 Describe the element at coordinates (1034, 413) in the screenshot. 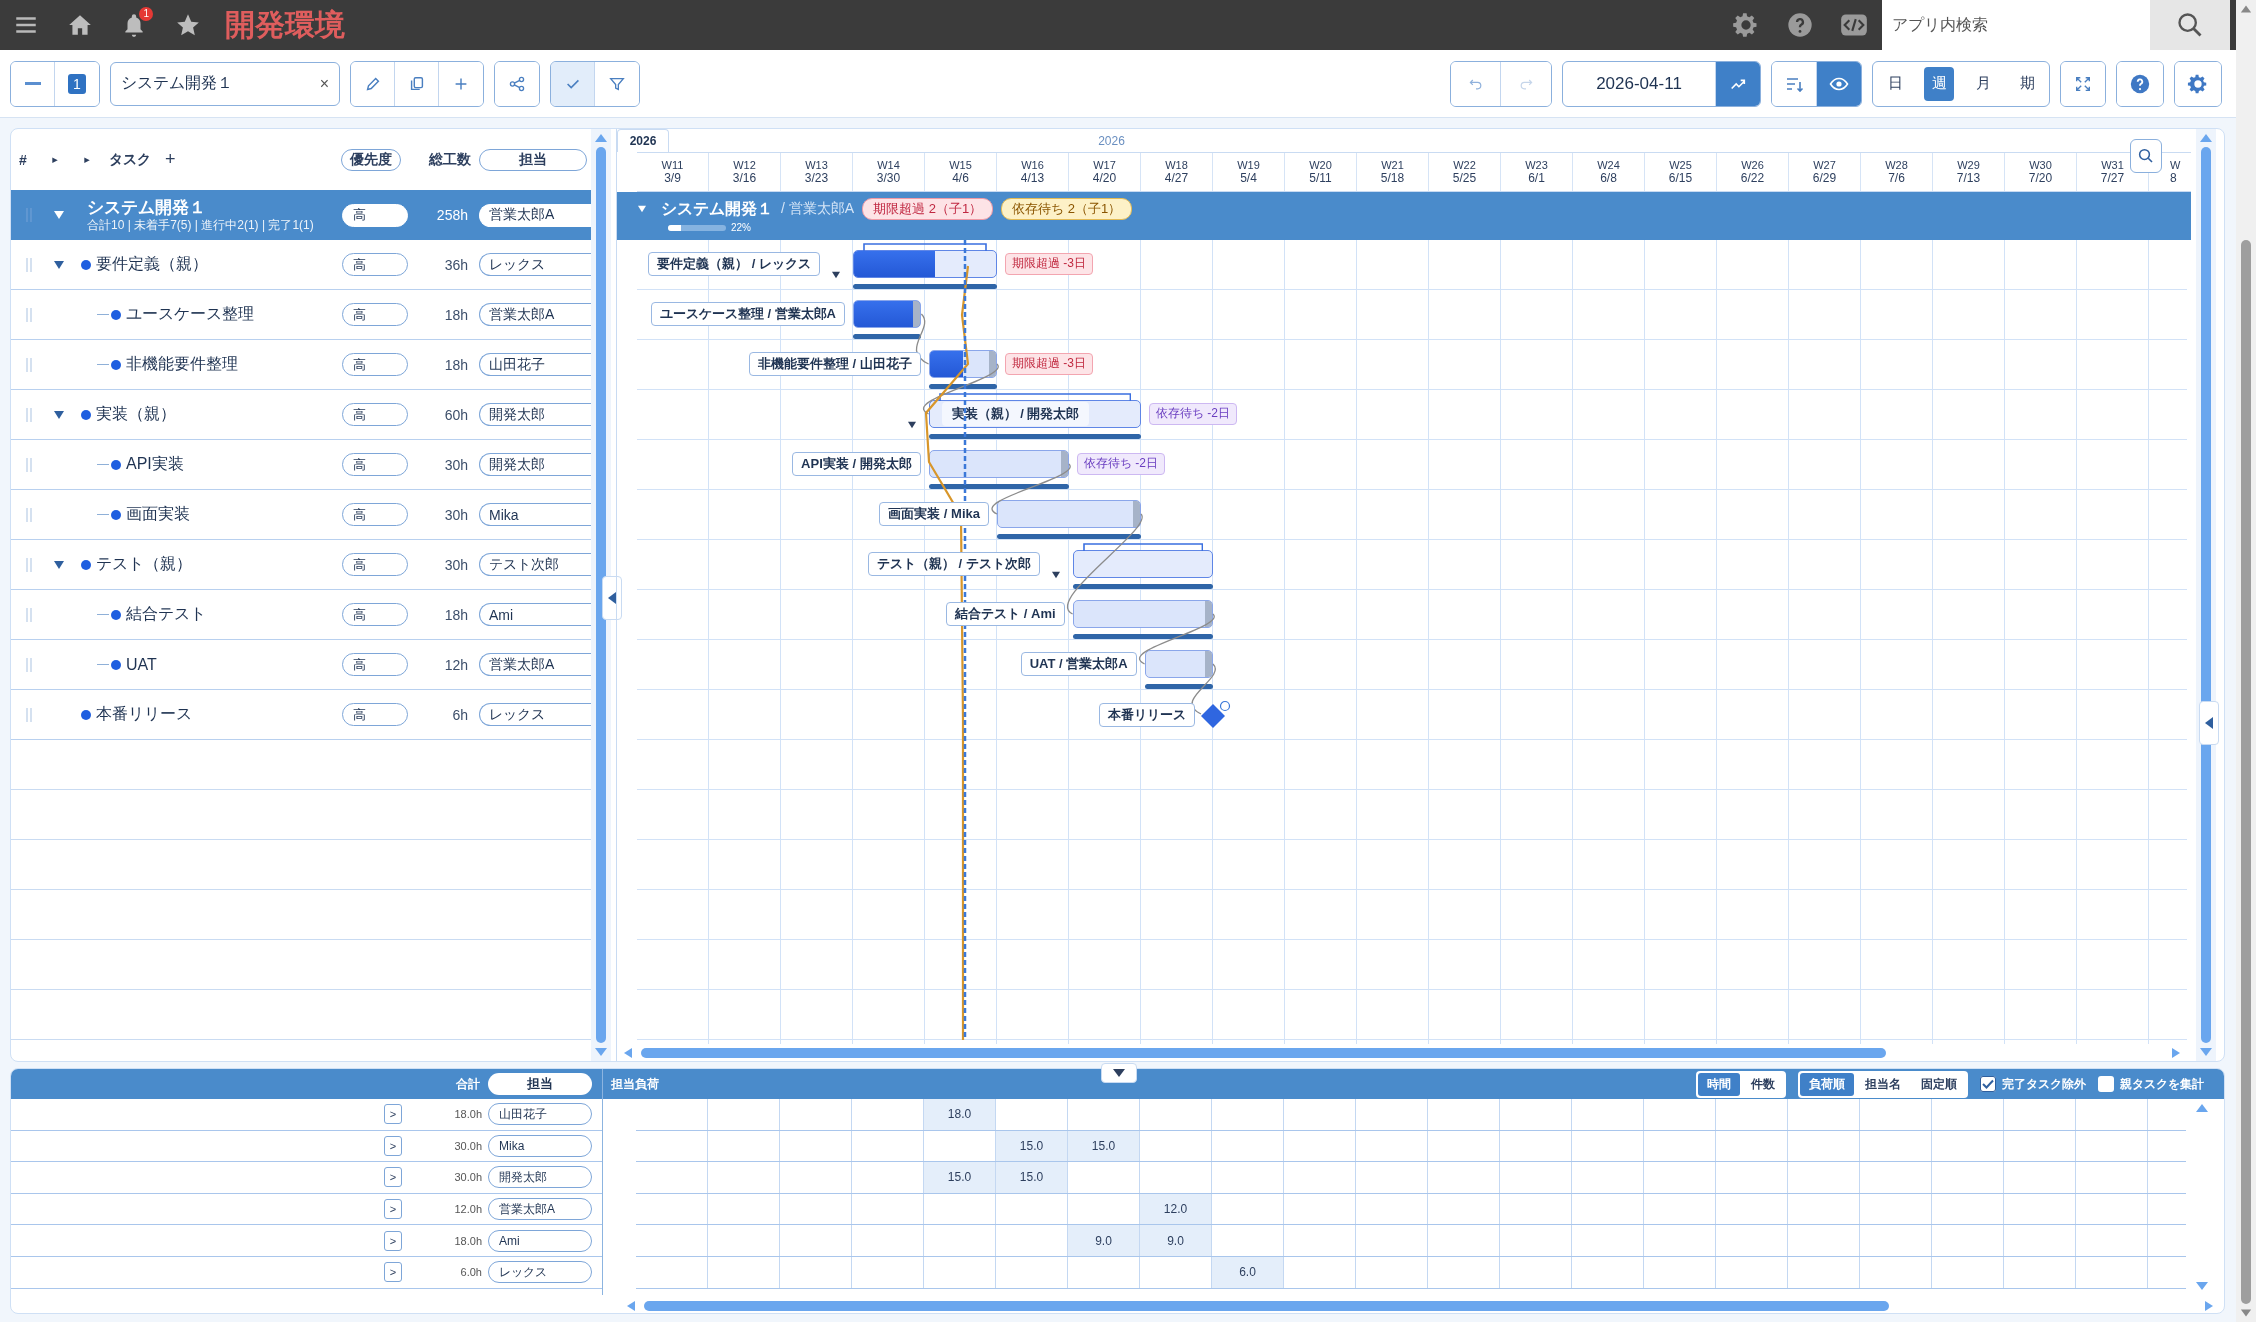

I see `task-bar: 実装（親） / 開発太郎` at that location.